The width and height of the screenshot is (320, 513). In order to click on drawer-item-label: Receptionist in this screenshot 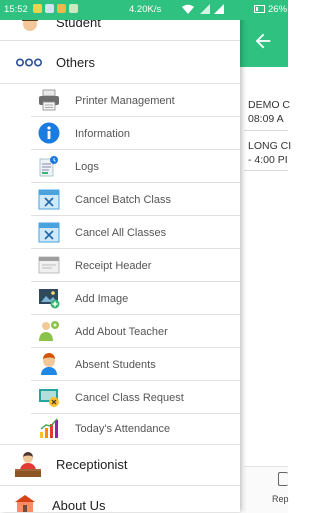, I will do `click(92, 464)`.